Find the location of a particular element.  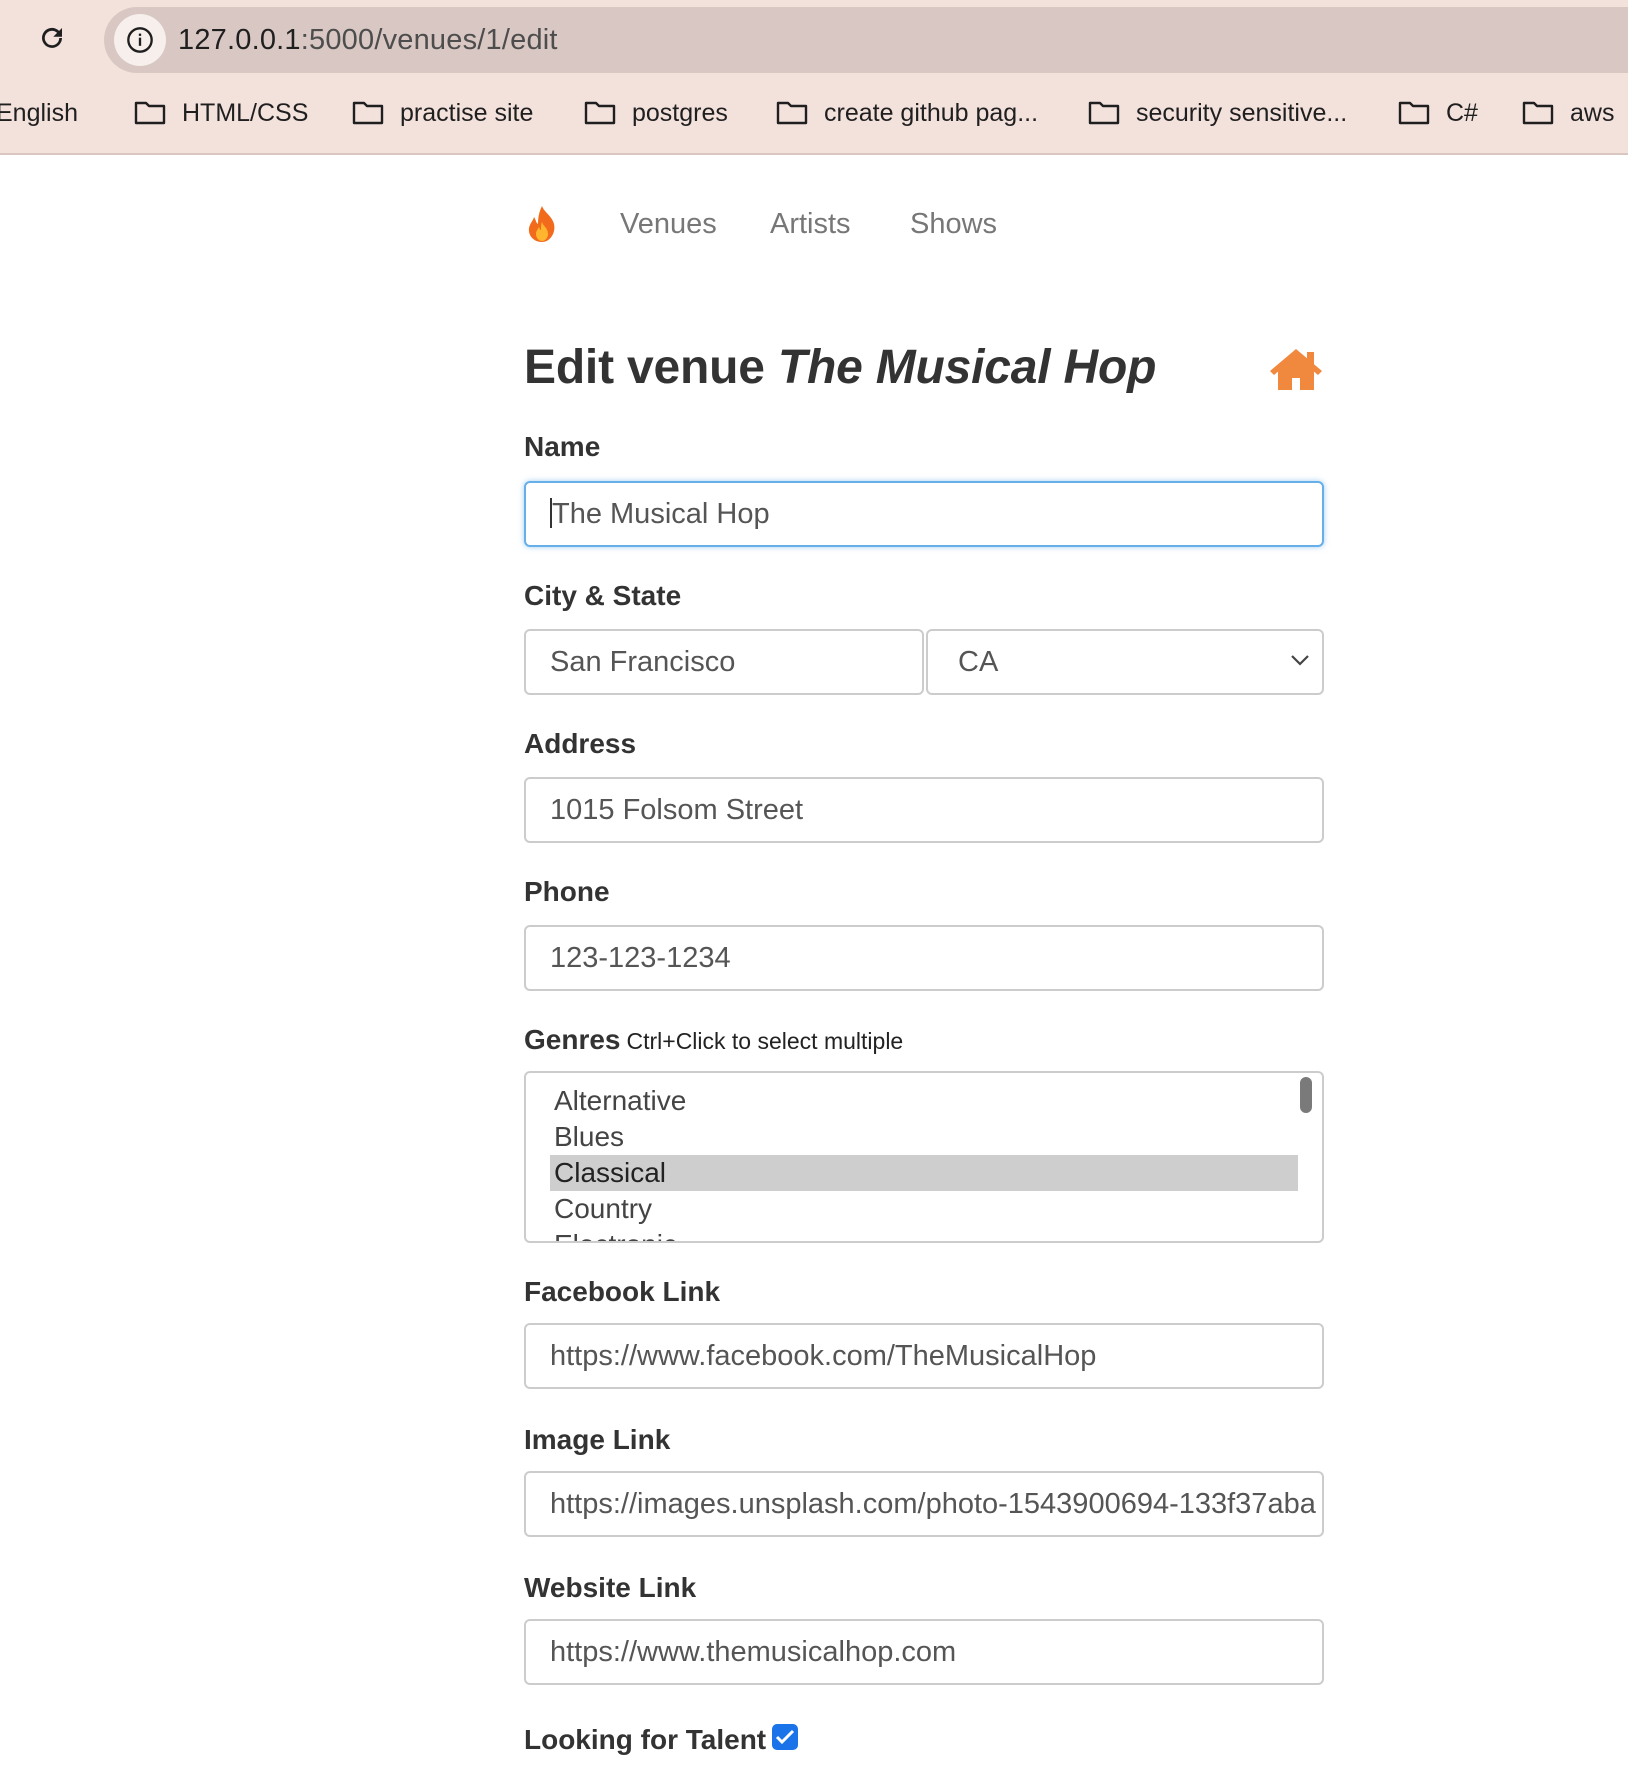

page-title-venue-name: The Musical Hop is located at coordinates (967, 367).